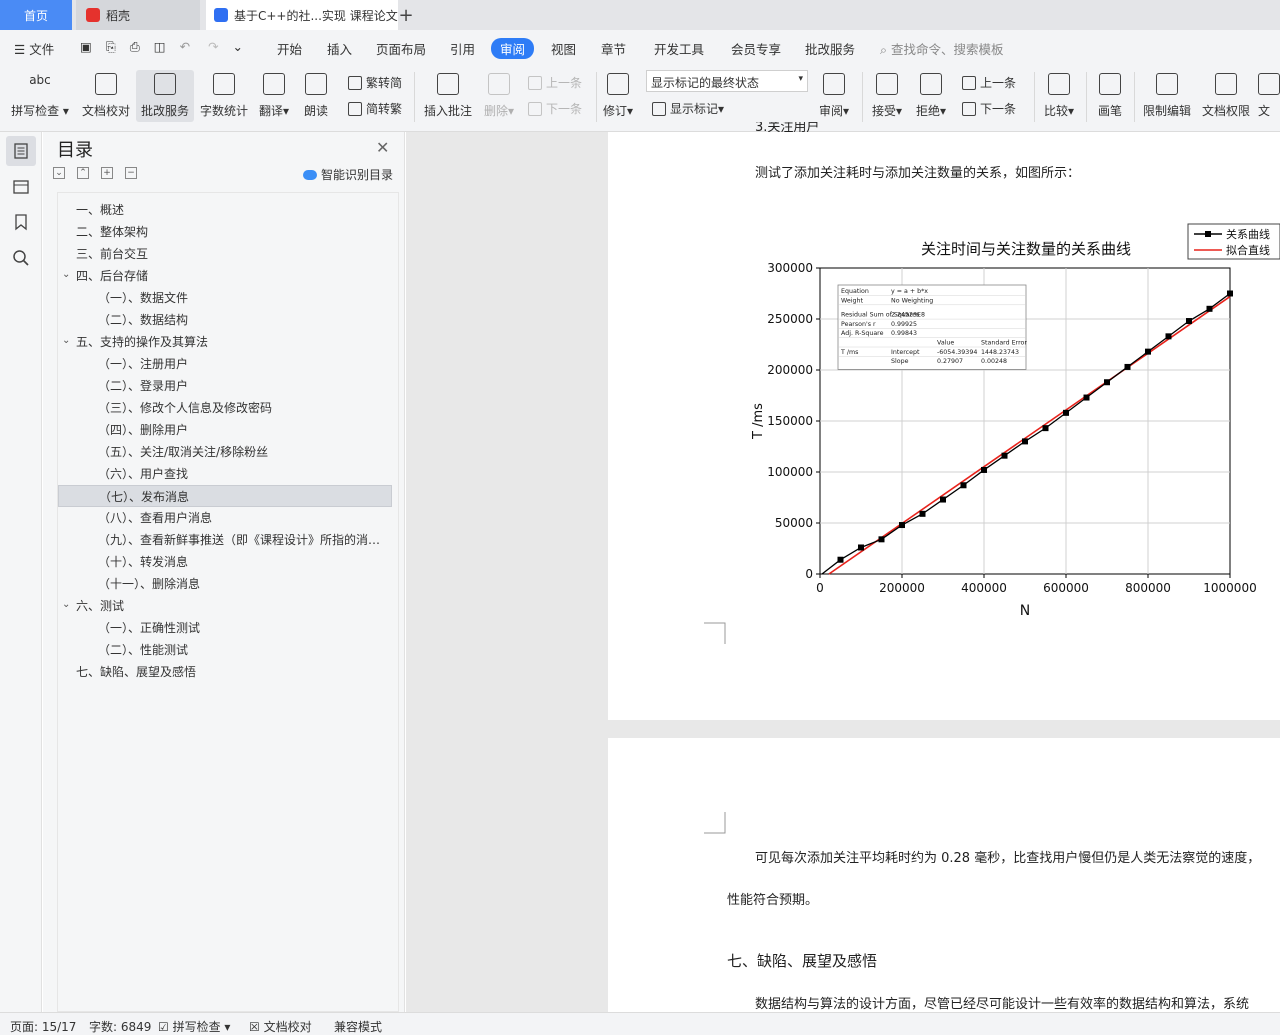 This screenshot has height=1035, width=1280. What do you see at coordinates (225, 276) in the screenshot?
I see `toc-item: 四、后台存储` at bounding box center [225, 276].